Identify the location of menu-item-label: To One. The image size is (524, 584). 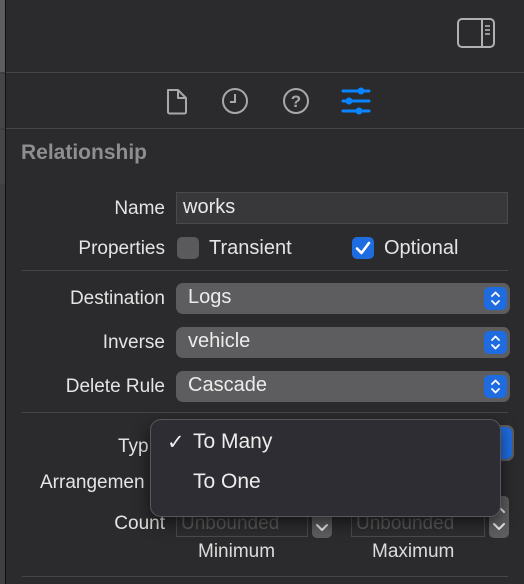
(227, 481).